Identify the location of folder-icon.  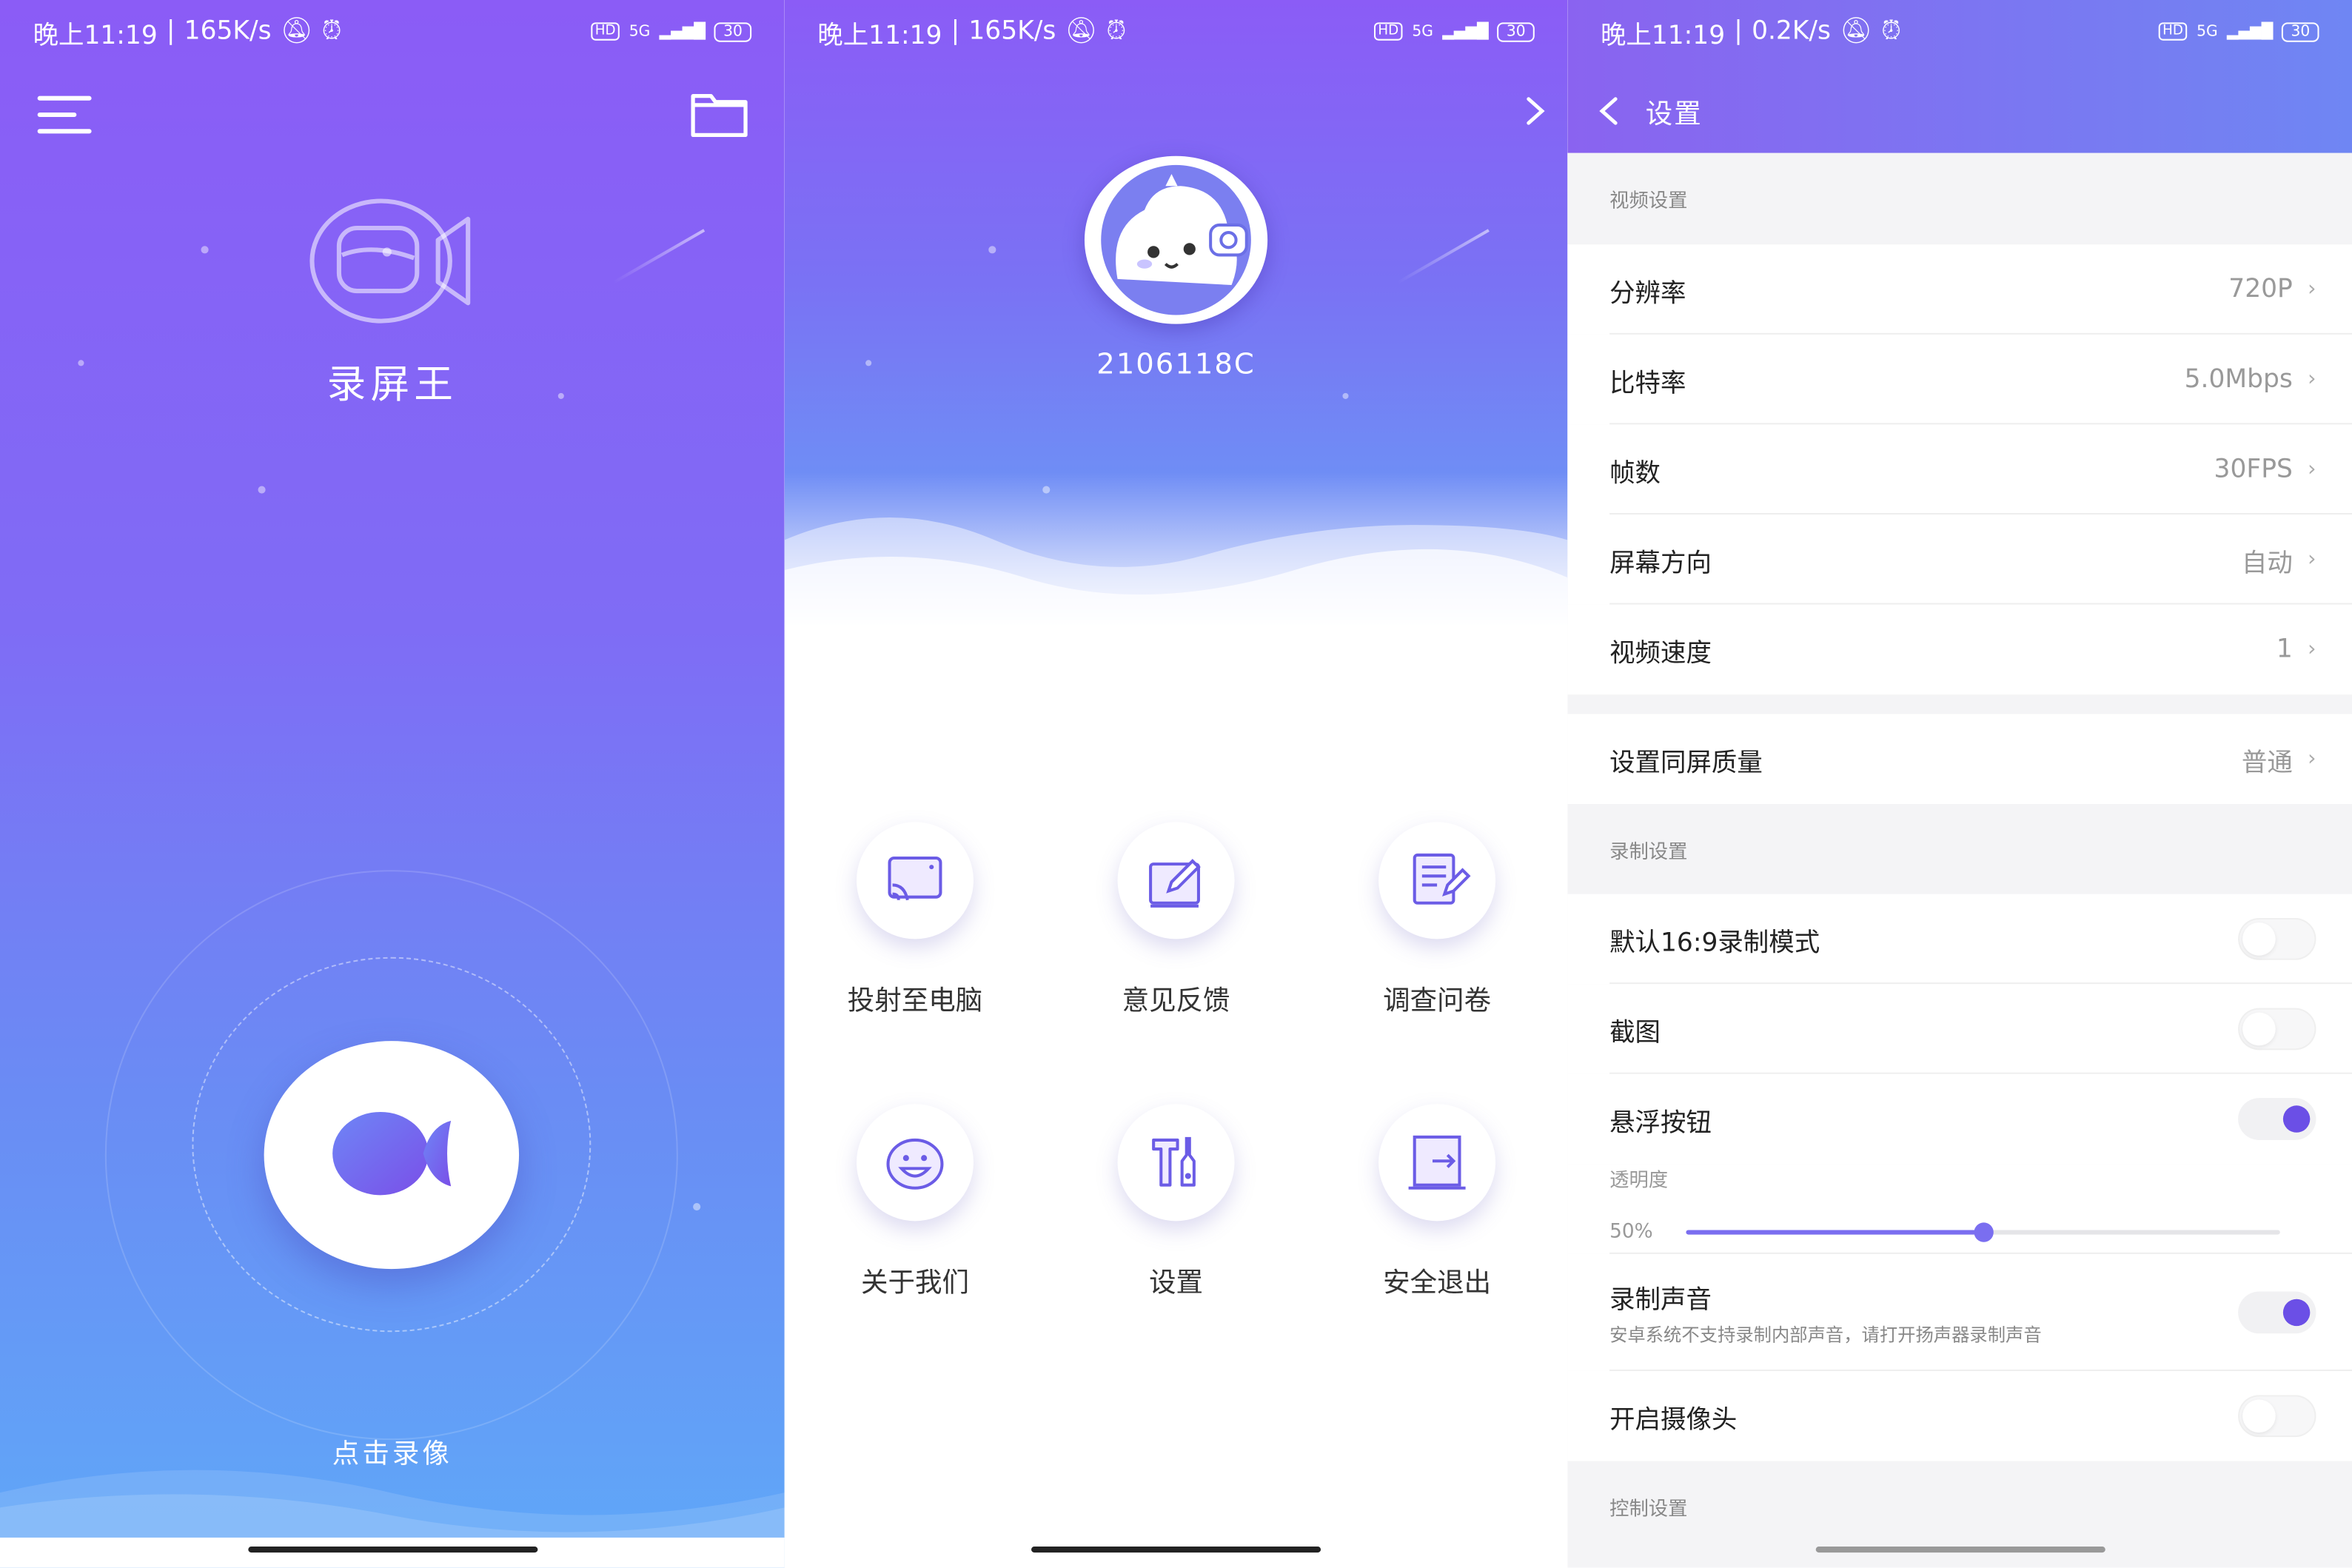
(720, 114).